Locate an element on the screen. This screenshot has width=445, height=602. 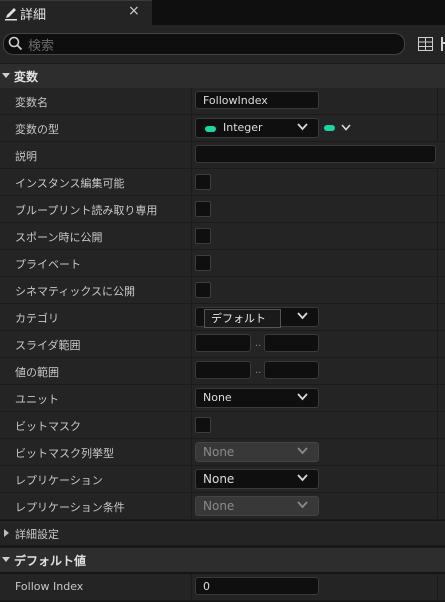
expose-on-spawn-checkbox is located at coordinates (203, 236).